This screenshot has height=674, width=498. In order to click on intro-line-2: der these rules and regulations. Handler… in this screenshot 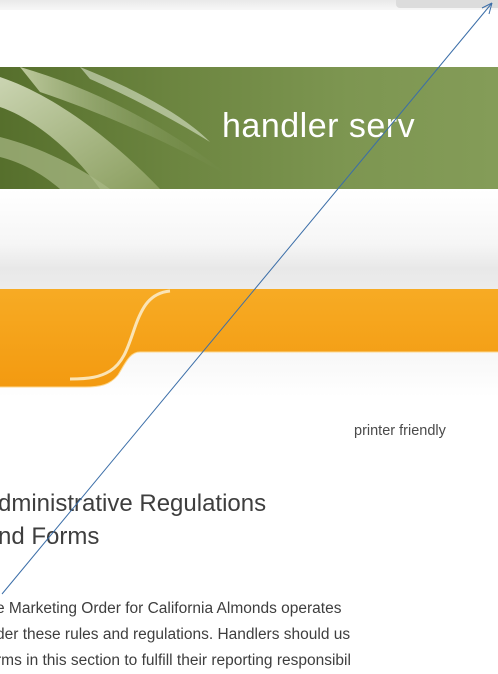, I will do `click(175, 634)`.